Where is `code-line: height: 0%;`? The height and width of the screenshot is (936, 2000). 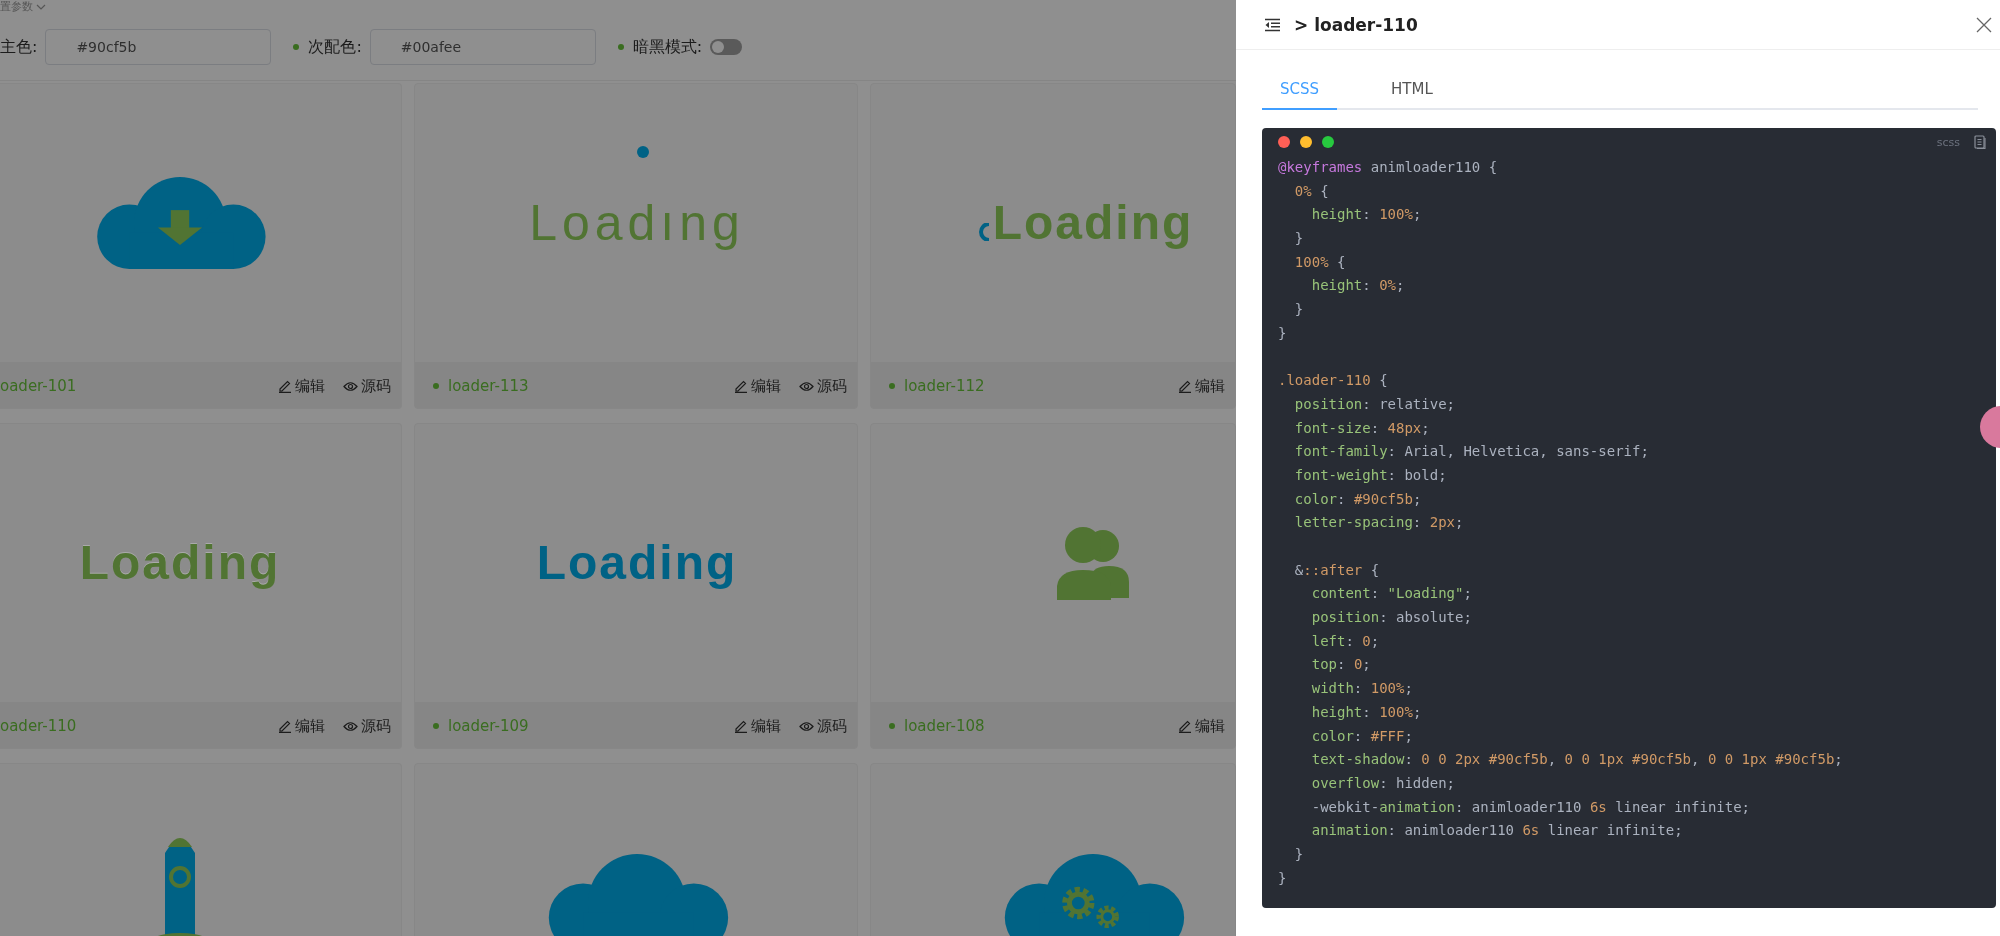 code-line: height: 0%; is located at coordinates (1358, 286).